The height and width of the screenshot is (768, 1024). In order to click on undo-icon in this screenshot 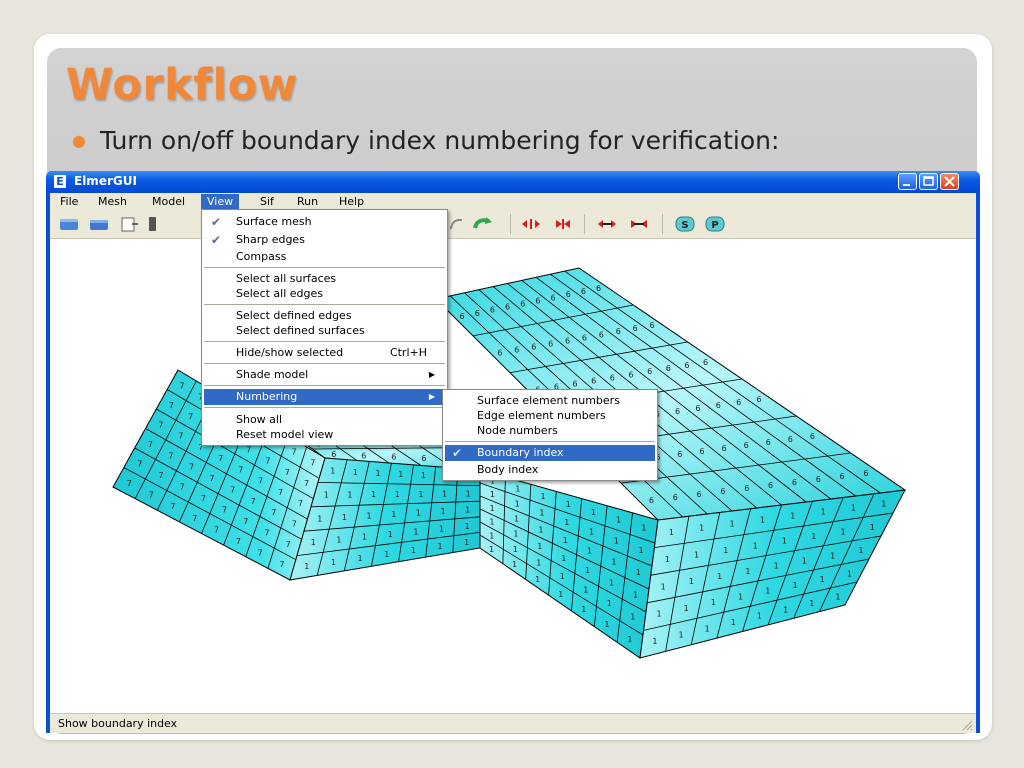, I will do `click(457, 224)`.